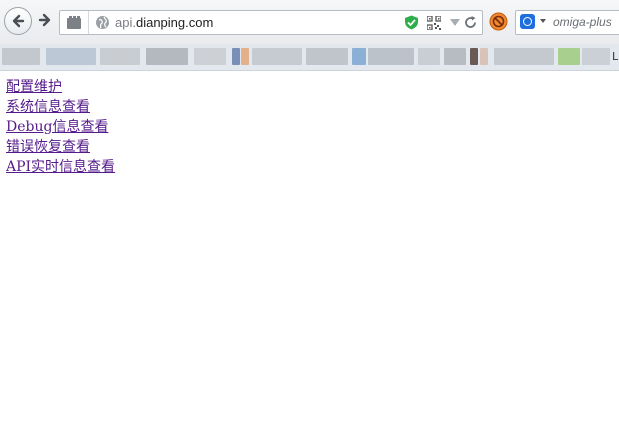 This screenshot has width=619, height=439. I want to click on qr-code-icon, so click(433, 22).